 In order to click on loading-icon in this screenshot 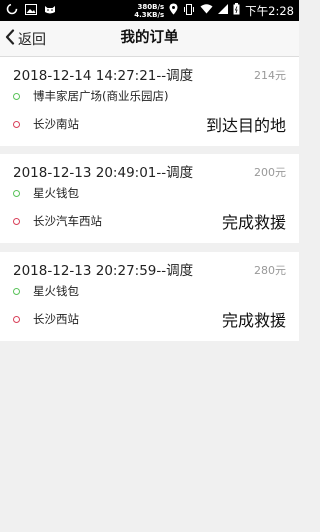, I will do `click(12, 10)`.